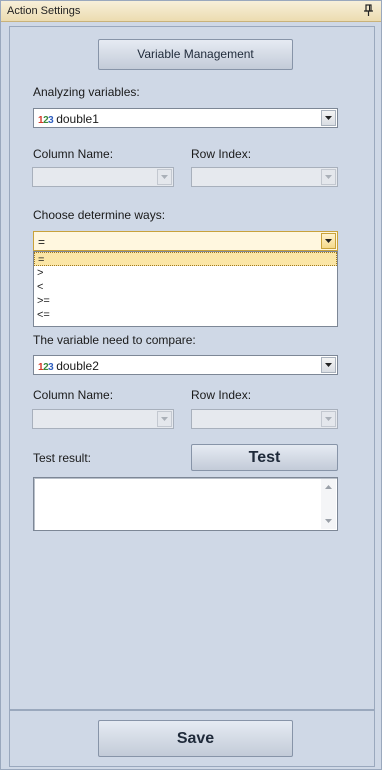 This screenshot has height=770, width=382. What do you see at coordinates (221, 395) in the screenshot?
I see `compare-row-index-label: Row Index:` at bounding box center [221, 395].